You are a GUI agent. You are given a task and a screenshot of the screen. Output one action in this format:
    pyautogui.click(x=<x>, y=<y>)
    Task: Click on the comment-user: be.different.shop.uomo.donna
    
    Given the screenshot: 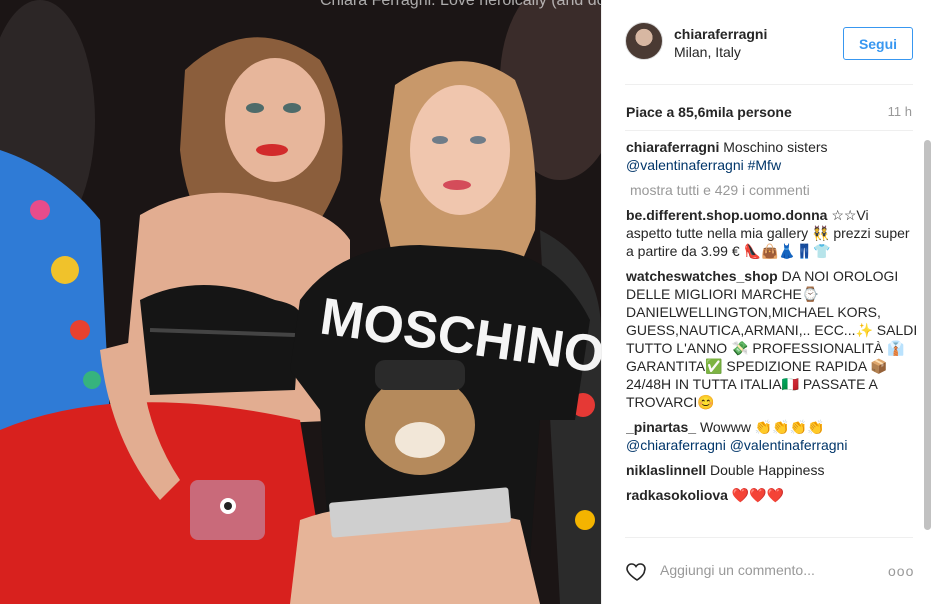 What is the action you would take?
    pyautogui.click(x=726, y=215)
    